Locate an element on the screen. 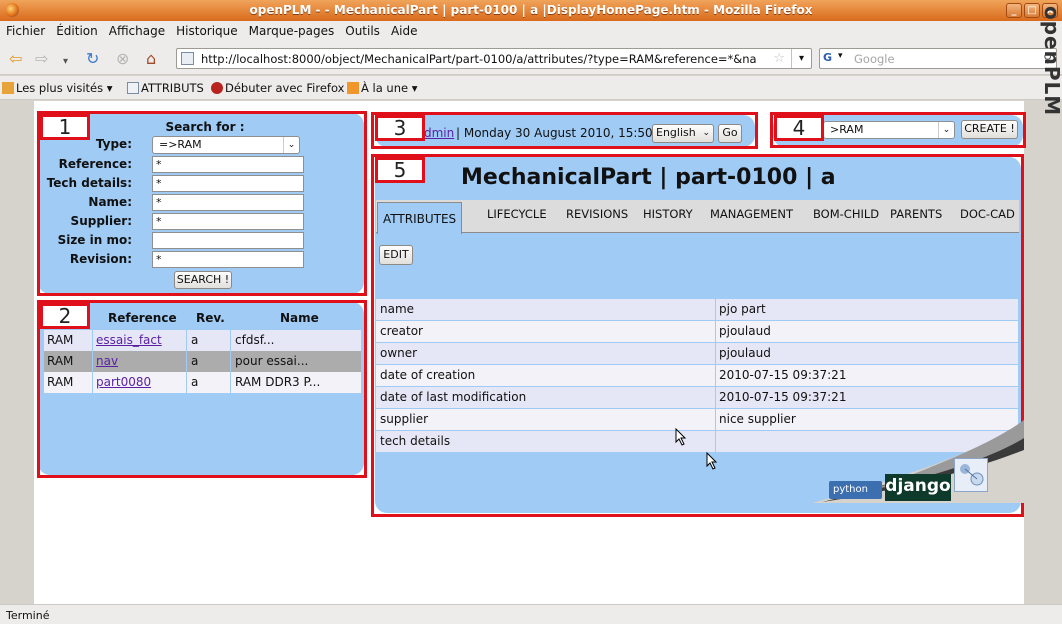 The height and width of the screenshot is (624, 1062). status-text: Terminé is located at coordinates (28, 615).